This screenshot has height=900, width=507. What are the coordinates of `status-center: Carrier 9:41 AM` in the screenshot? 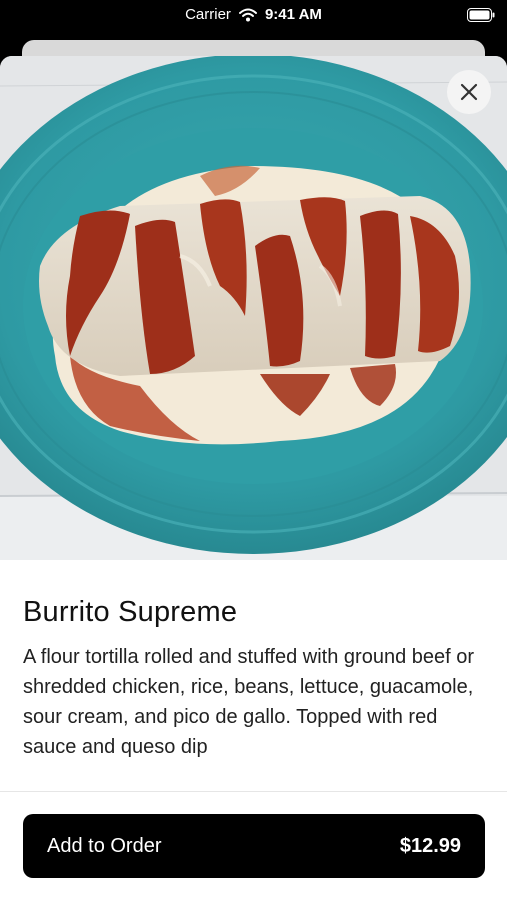 It's located at (253, 14).